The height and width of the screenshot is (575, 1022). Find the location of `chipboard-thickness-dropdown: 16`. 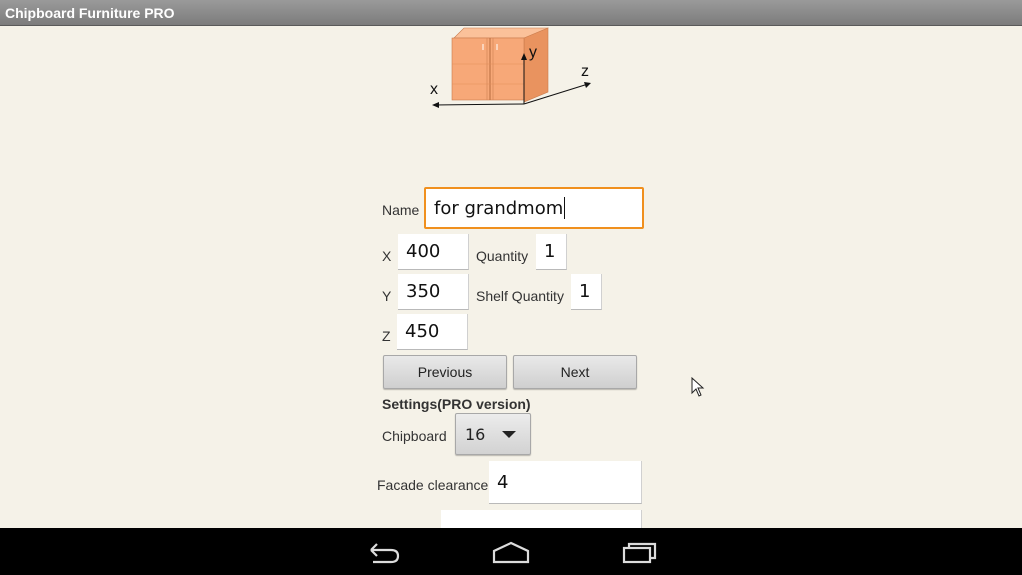

chipboard-thickness-dropdown: 16 is located at coordinates (493, 434).